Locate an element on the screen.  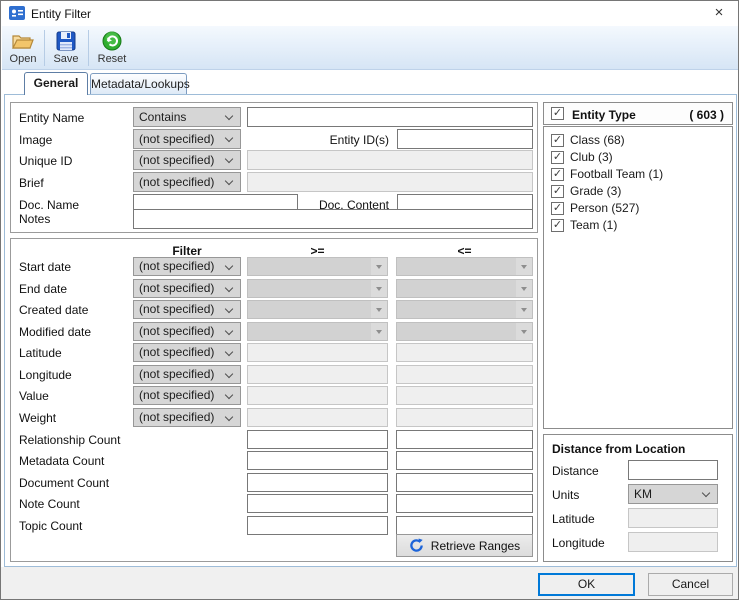
unique-id-operator-dropdown: (not specified) is located at coordinates (187, 160).